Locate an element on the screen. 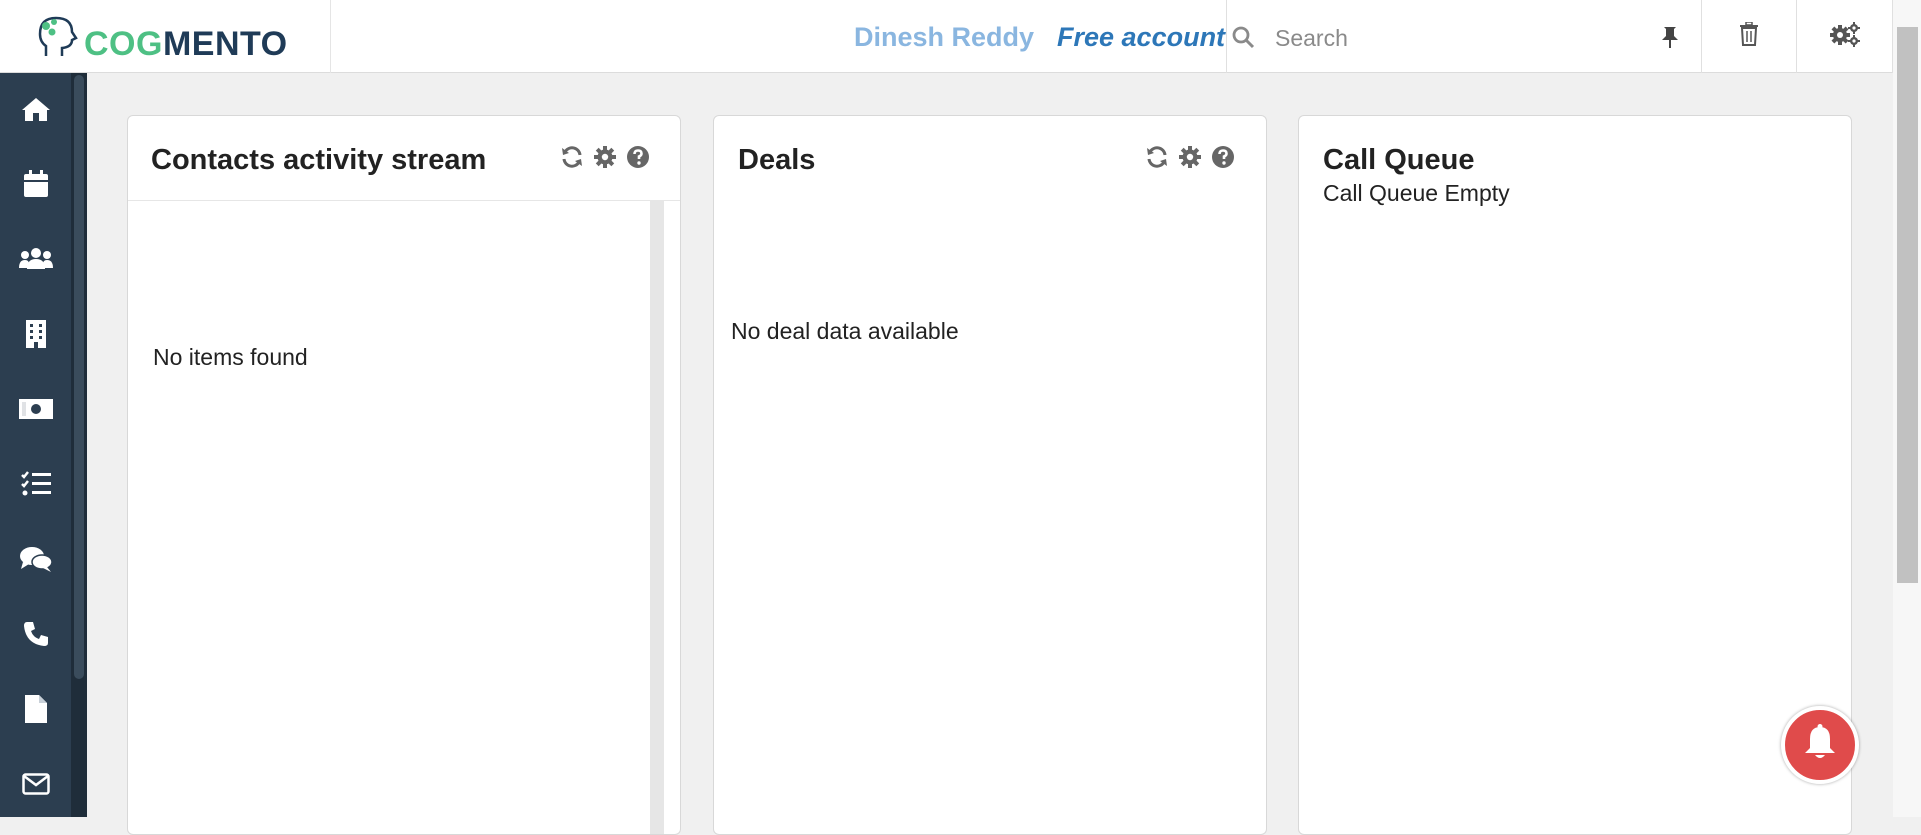  trash-button is located at coordinates (1749, 36).